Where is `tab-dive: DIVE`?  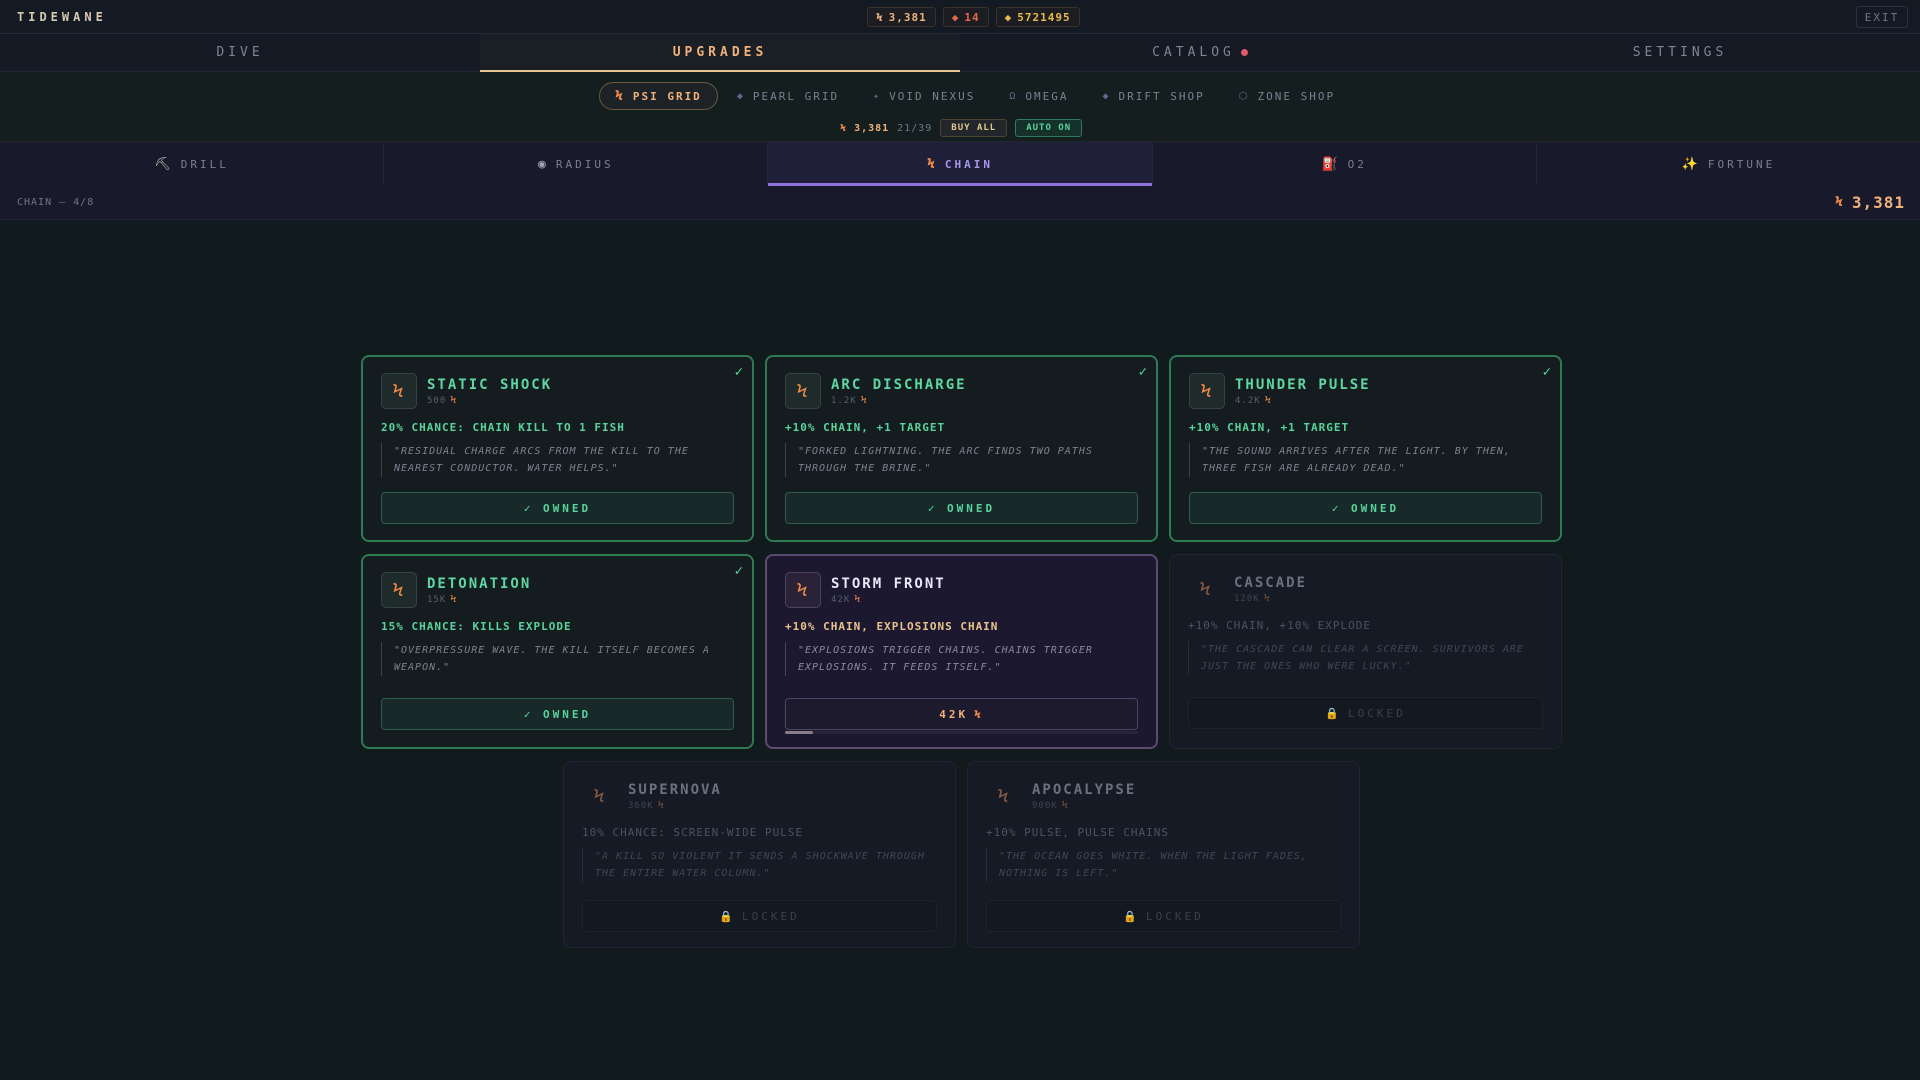 tab-dive: DIVE is located at coordinates (240, 52).